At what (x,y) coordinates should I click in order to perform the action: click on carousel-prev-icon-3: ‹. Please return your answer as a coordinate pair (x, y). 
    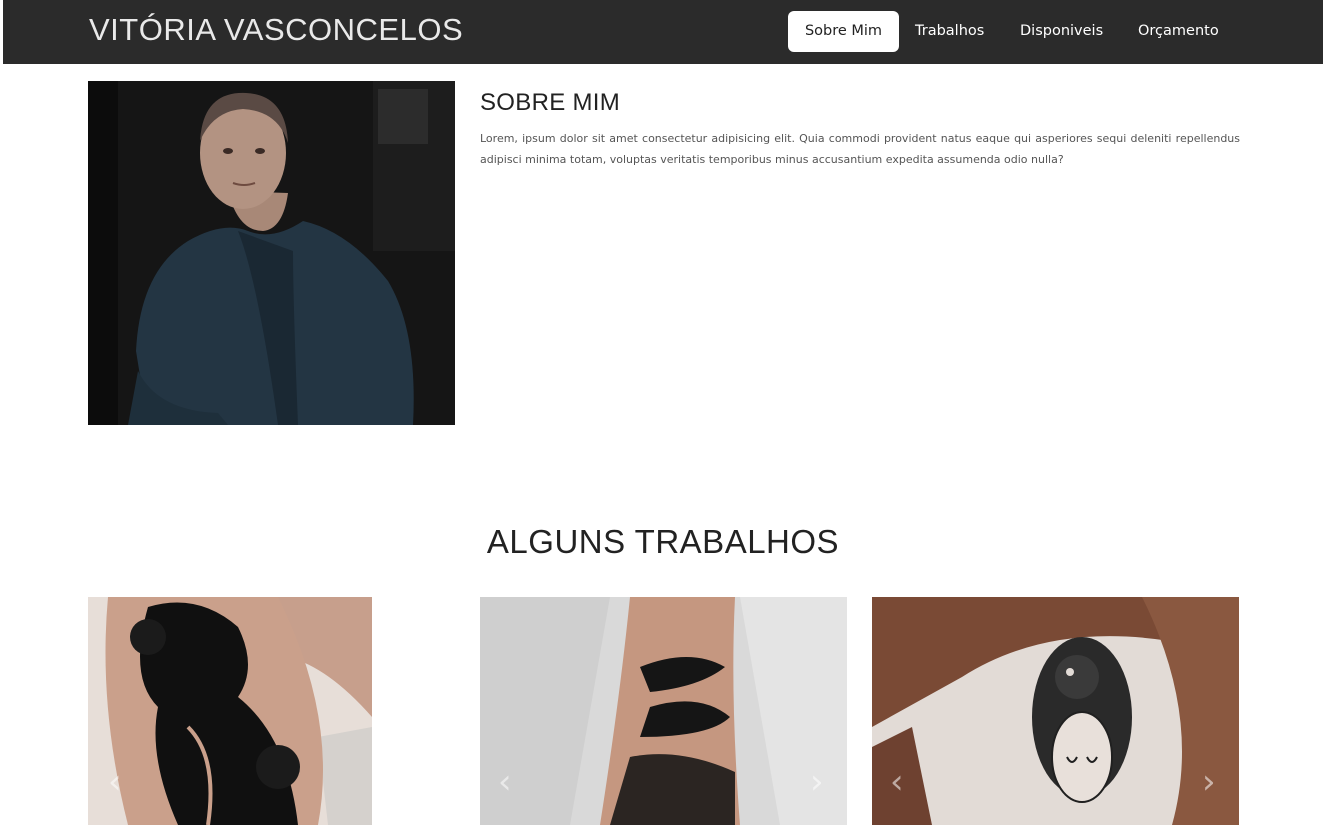
    Looking at the image, I should click on (897, 782).